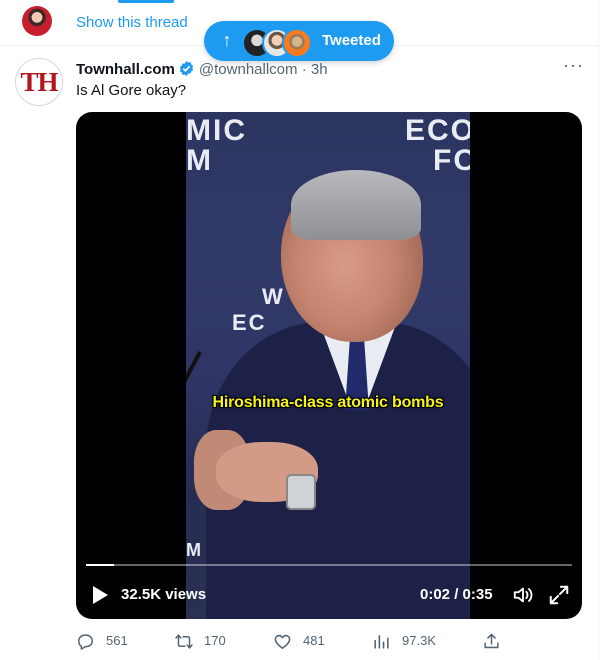 Image resolution: width=611 pixels, height=660 pixels. I want to click on thread-indicator, so click(146, 1).